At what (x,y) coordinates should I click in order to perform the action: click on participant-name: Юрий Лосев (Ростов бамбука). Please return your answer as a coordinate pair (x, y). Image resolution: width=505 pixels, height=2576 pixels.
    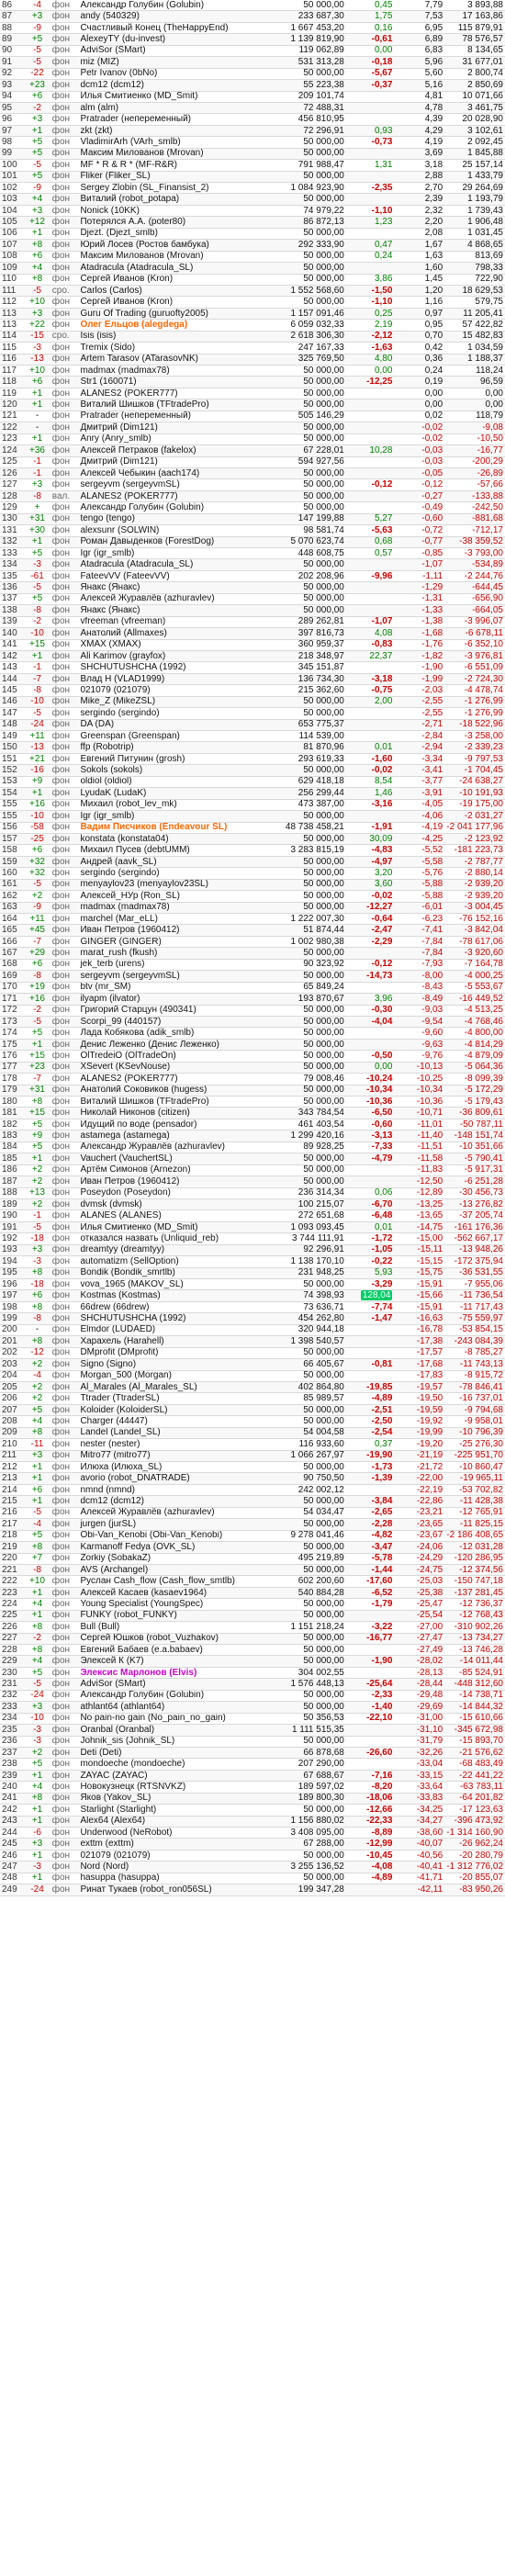
    Looking at the image, I should click on (175, 245).